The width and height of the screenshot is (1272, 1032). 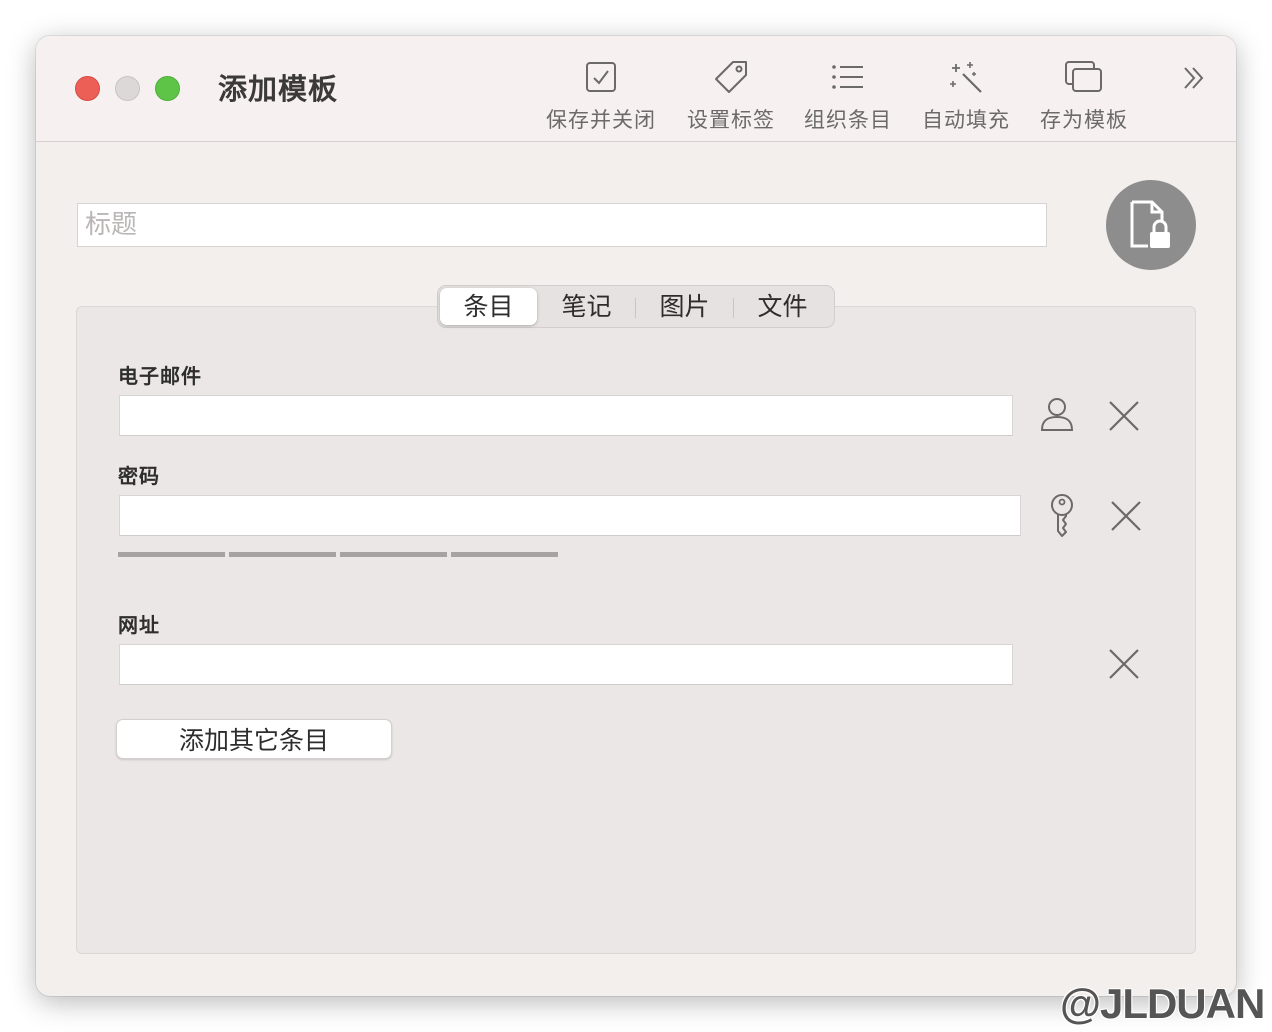 I want to click on key-icon, so click(x=1062, y=516).